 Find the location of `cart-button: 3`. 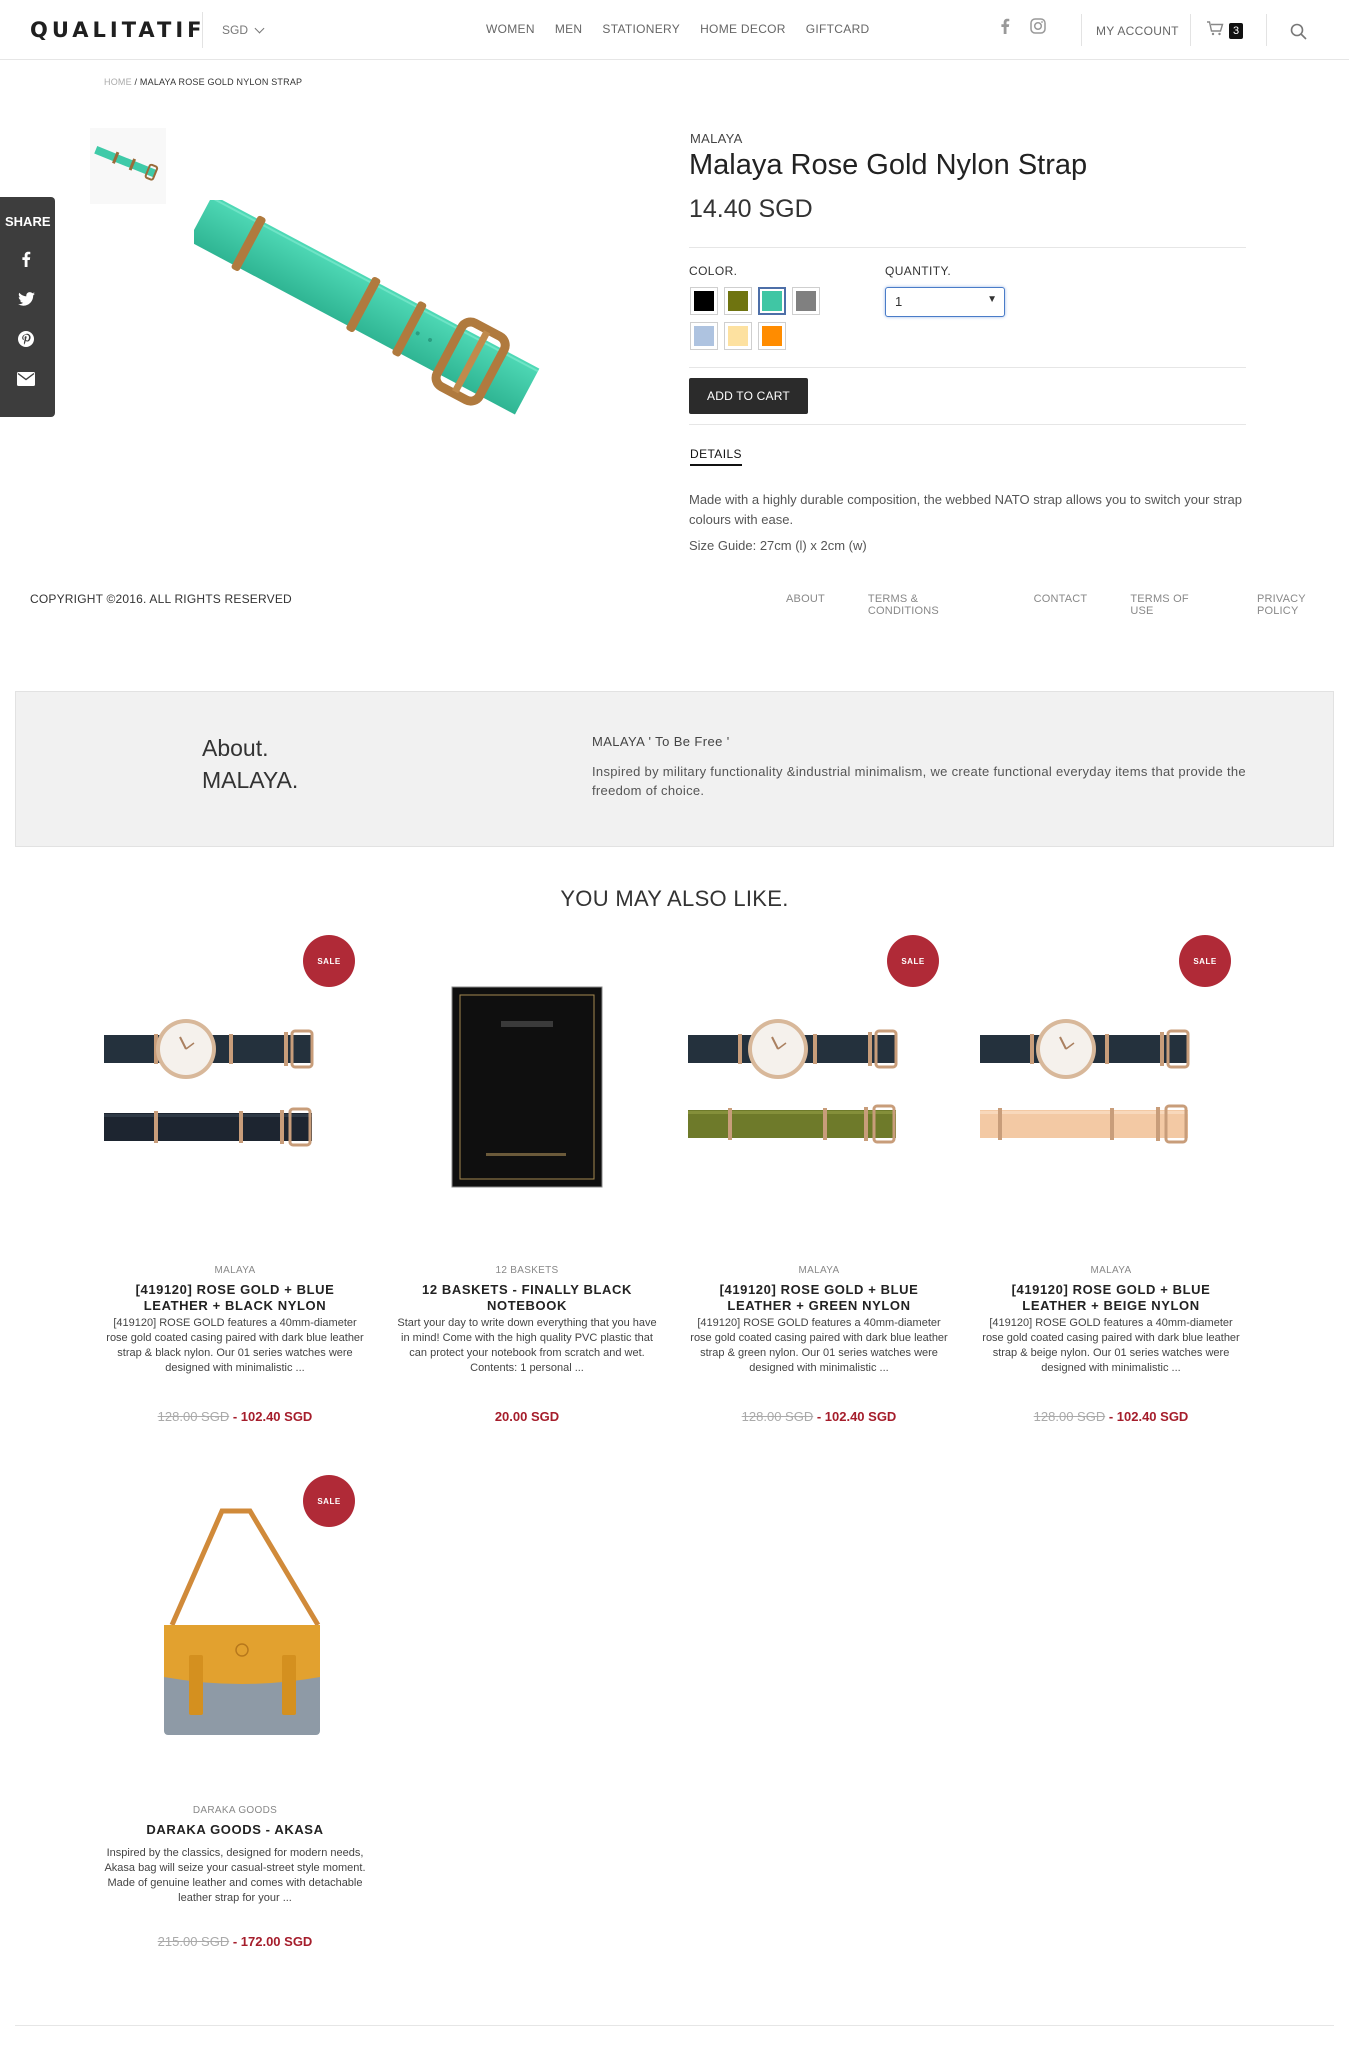

cart-button: 3 is located at coordinates (1225, 31).